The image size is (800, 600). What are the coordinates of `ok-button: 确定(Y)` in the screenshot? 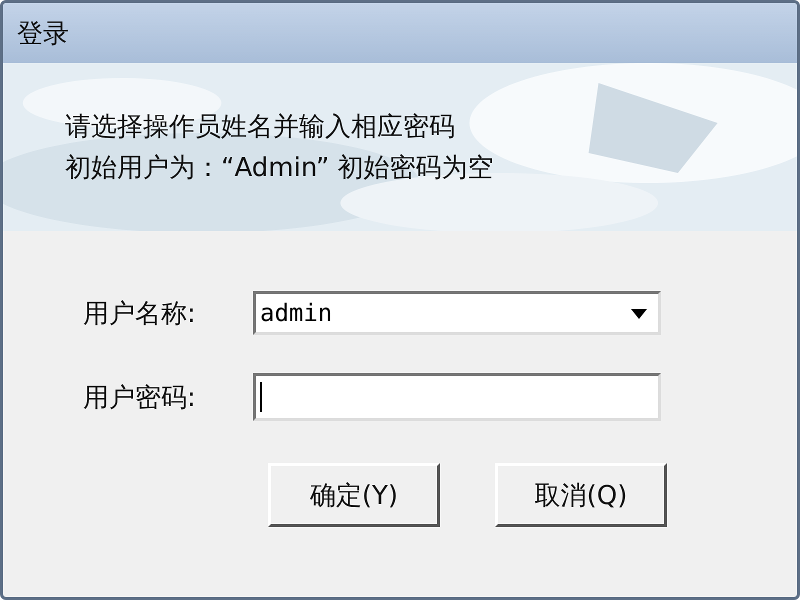 It's located at (354, 495).